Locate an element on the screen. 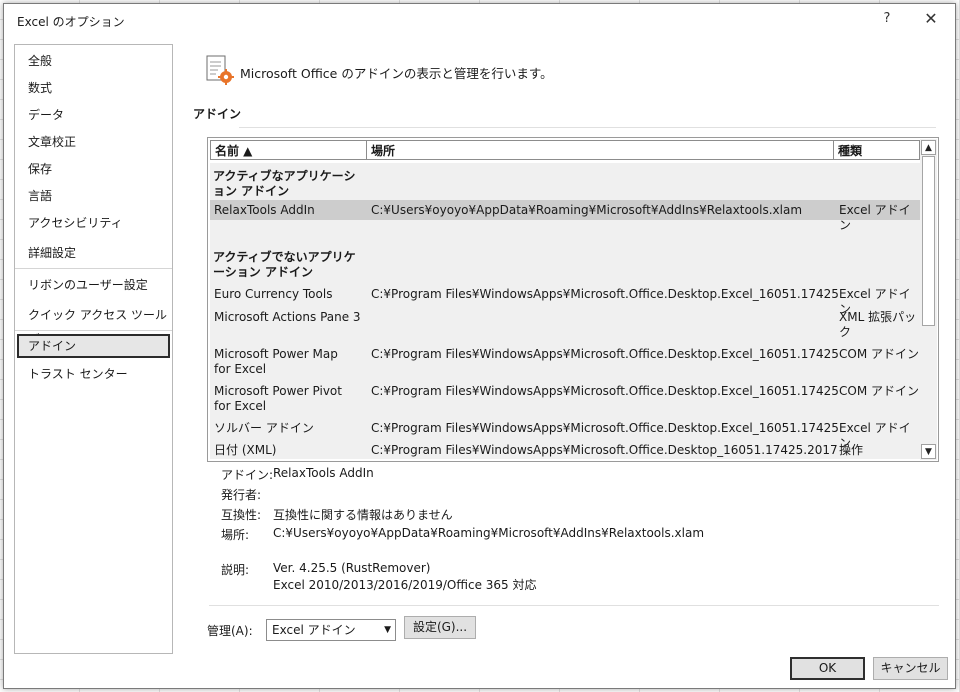 The width and height of the screenshot is (960, 692). cell-name: ソルバー アドイン is located at coordinates (264, 428).